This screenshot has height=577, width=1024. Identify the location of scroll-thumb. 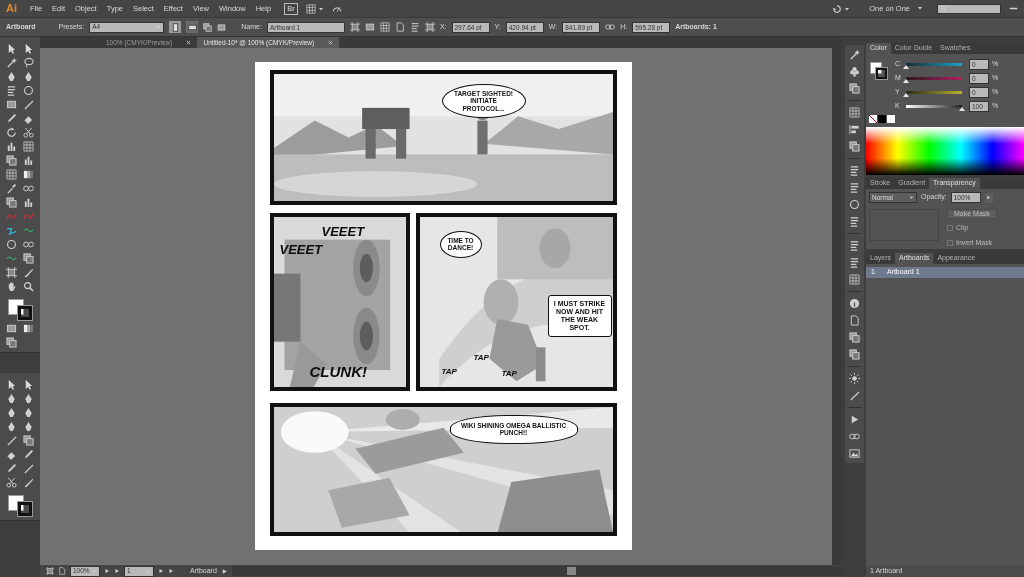
(572, 571).